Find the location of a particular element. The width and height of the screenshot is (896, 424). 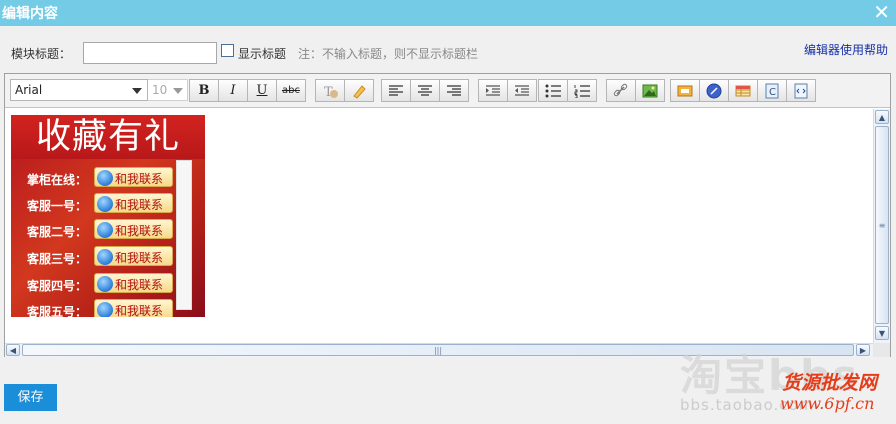

vertical-scrollbar: ▲ ≡ ▼ is located at coordinates (881, 226).